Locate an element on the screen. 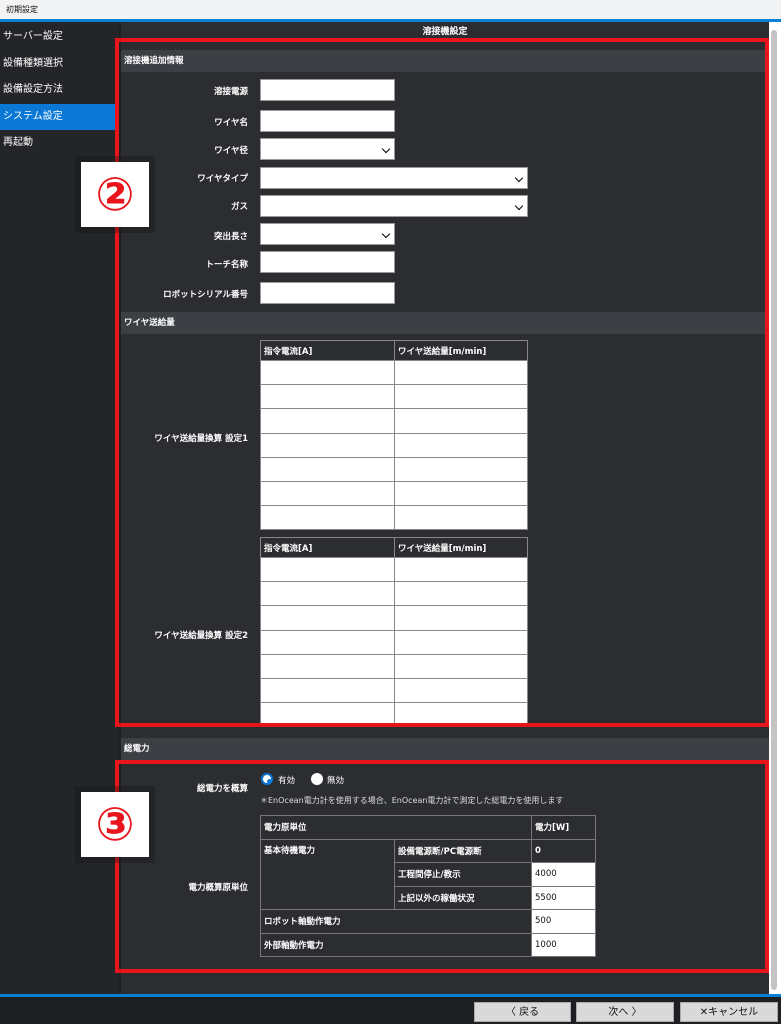  footer-accent-line is located at coordinates (390, 995).